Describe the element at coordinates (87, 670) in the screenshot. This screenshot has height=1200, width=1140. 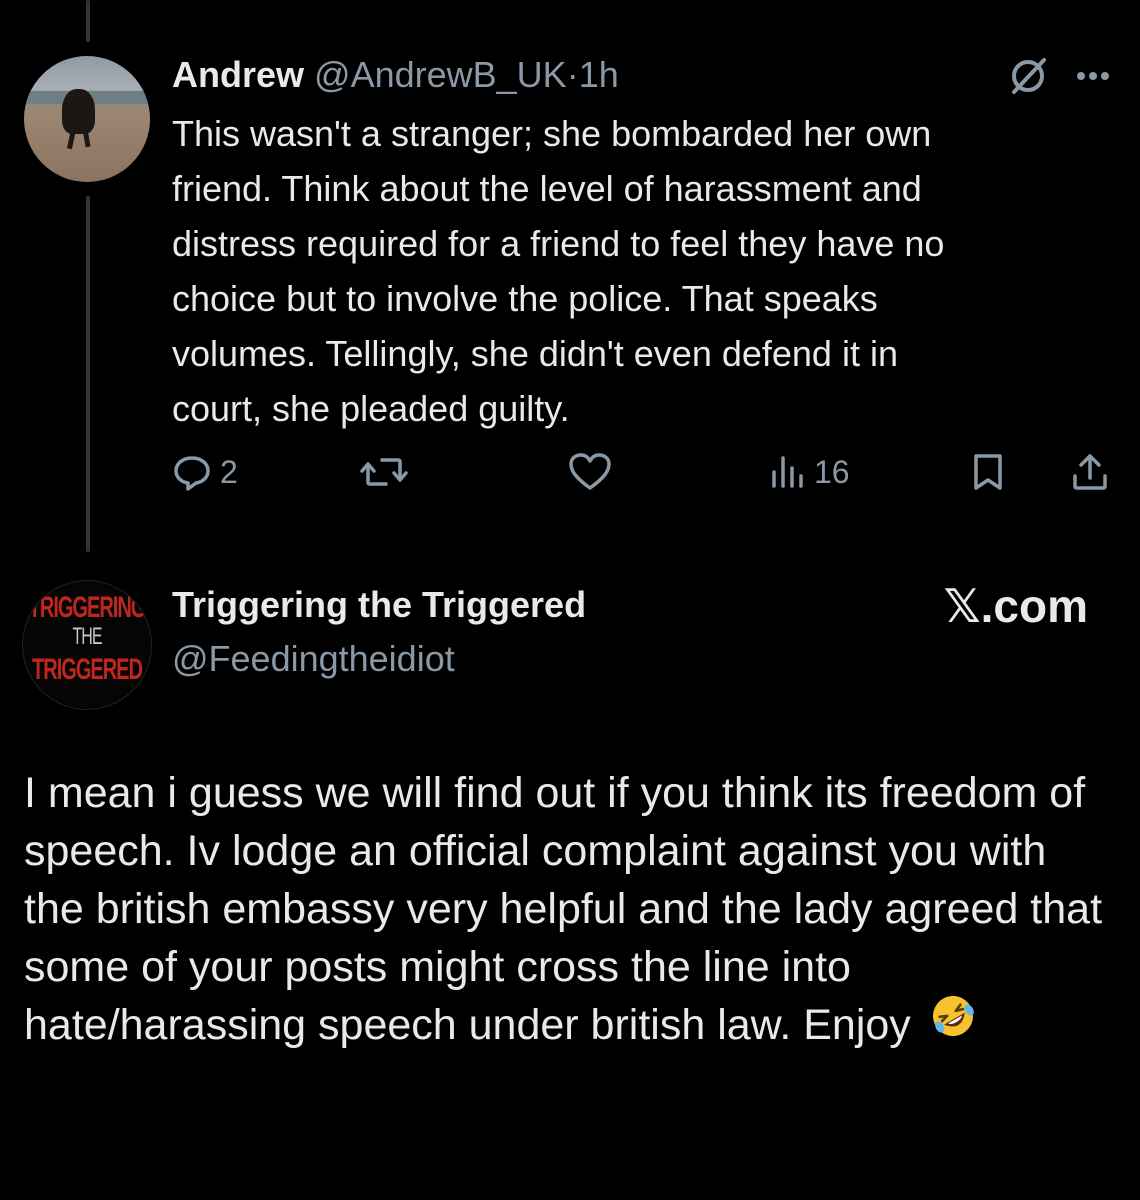
I see `avatar-logo-line: TRIGGERED` at that location.